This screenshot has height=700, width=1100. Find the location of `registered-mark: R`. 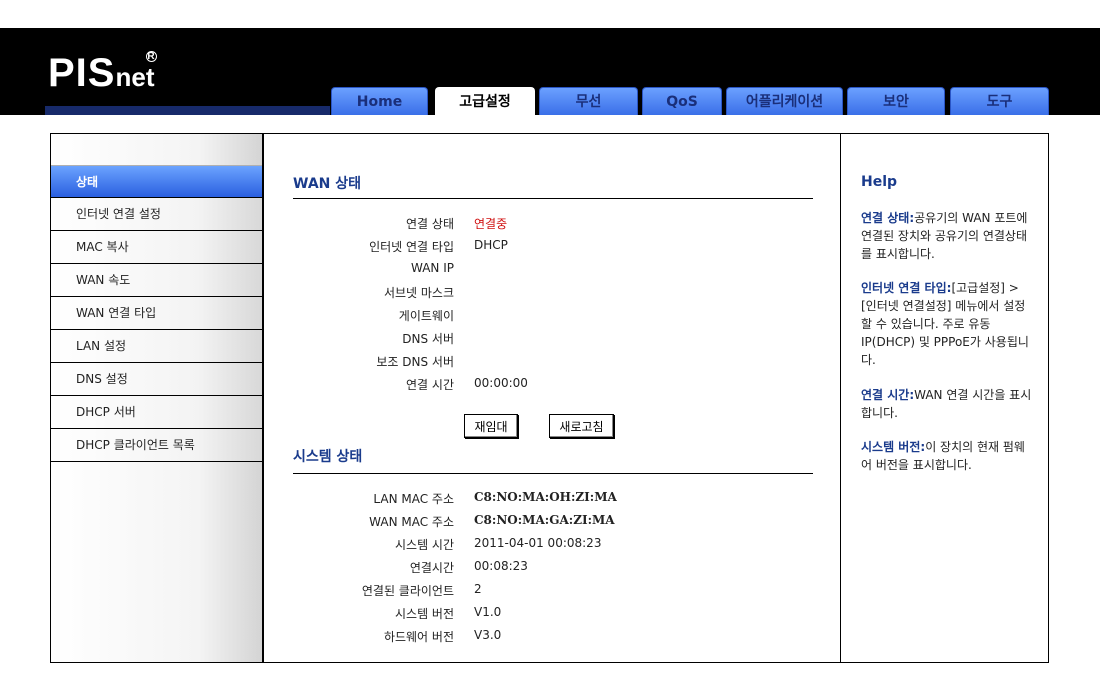

registered-mark: R is located at coordinates (151, 56).